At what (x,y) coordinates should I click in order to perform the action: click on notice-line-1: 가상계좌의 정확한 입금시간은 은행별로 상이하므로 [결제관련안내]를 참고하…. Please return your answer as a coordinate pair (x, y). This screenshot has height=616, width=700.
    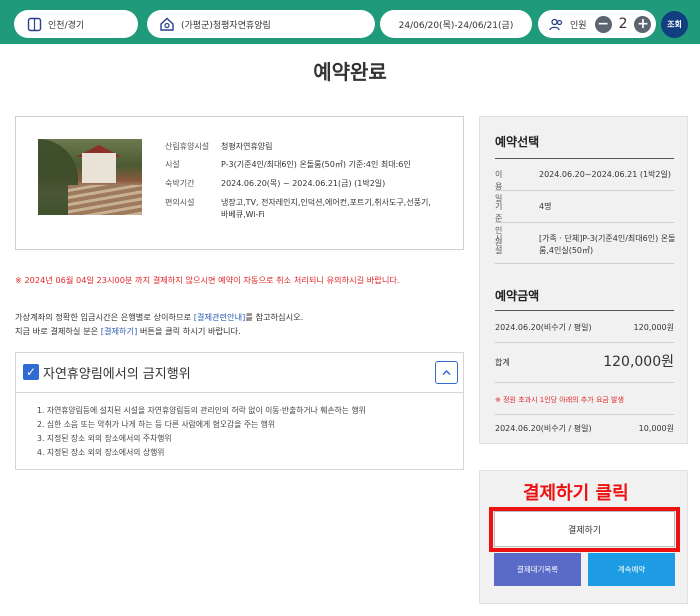
    Looking at the image, I should click on (159, 317).